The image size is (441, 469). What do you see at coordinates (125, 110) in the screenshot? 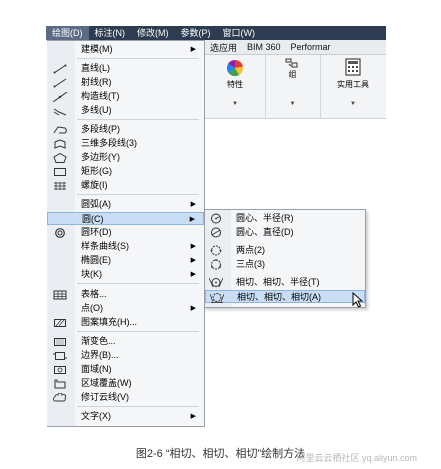
I see `menu-item-mline: 多线(U)` at bounding box center [125, 110].